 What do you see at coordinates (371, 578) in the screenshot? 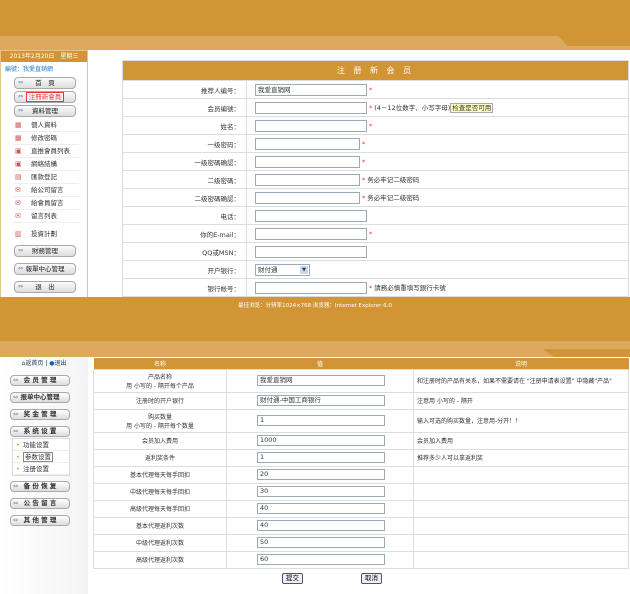
I see `cancel-button: 取消` at bounding box center [371, 578].